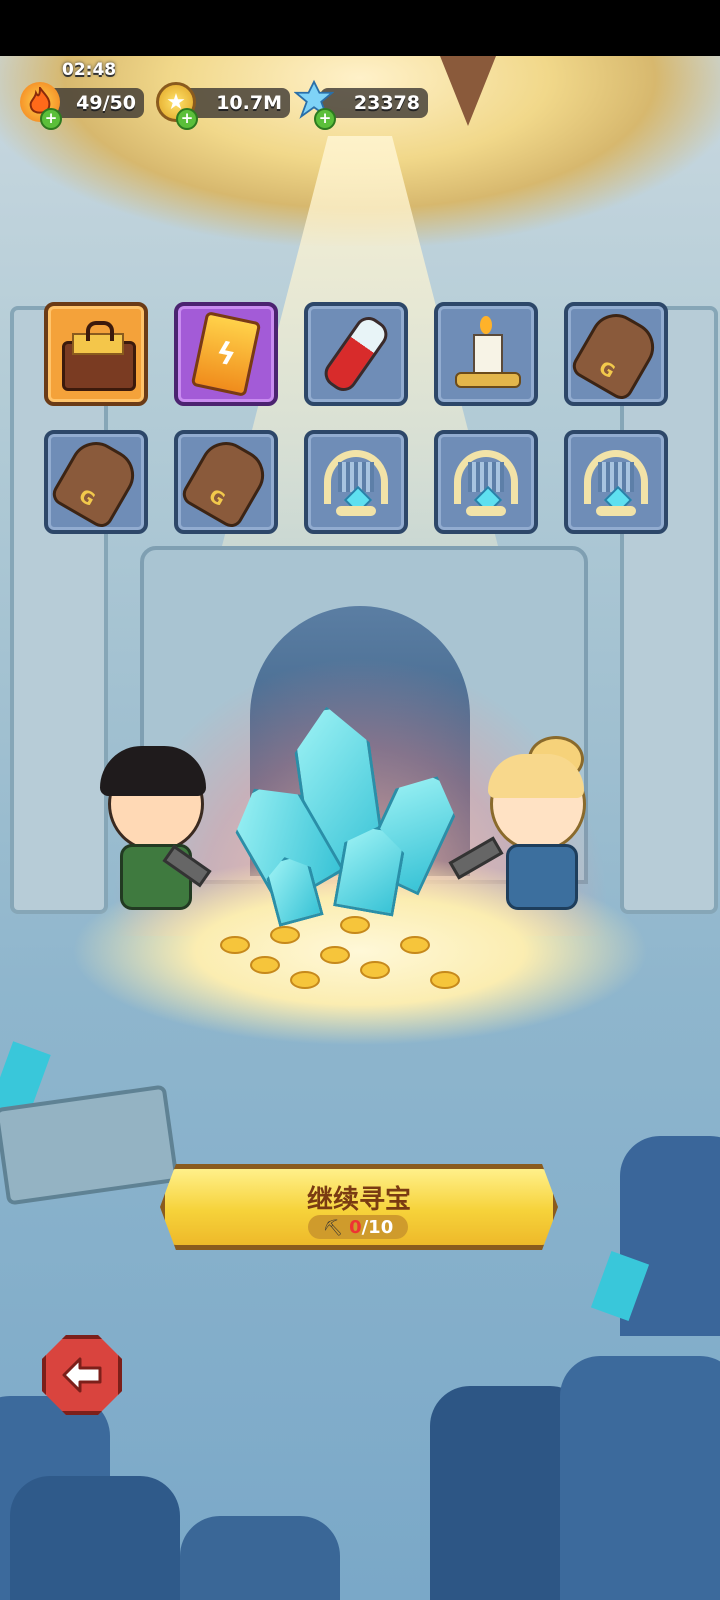 The width and height of the screenshot is (720, 1600). I want to click on treasure-chest-icon, so click(97, 356).